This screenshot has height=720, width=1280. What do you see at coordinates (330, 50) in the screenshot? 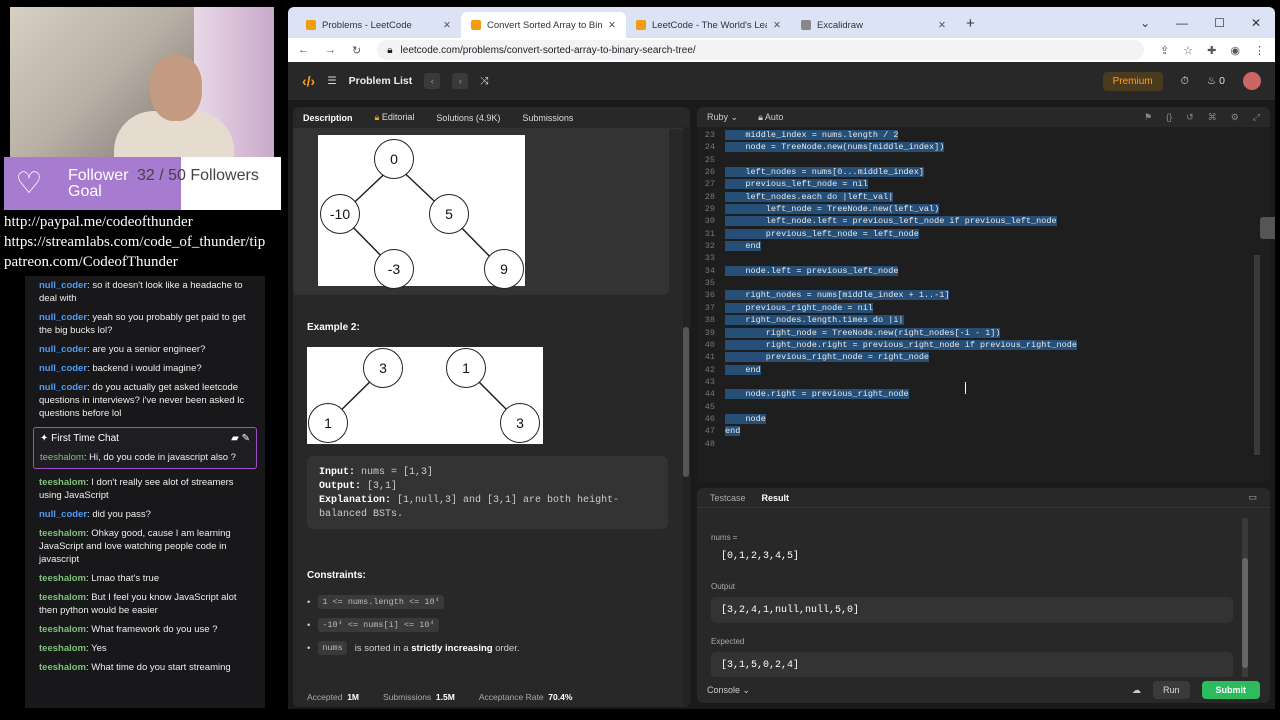
I see `forward-icon: →` at bounding box center [330, 50].